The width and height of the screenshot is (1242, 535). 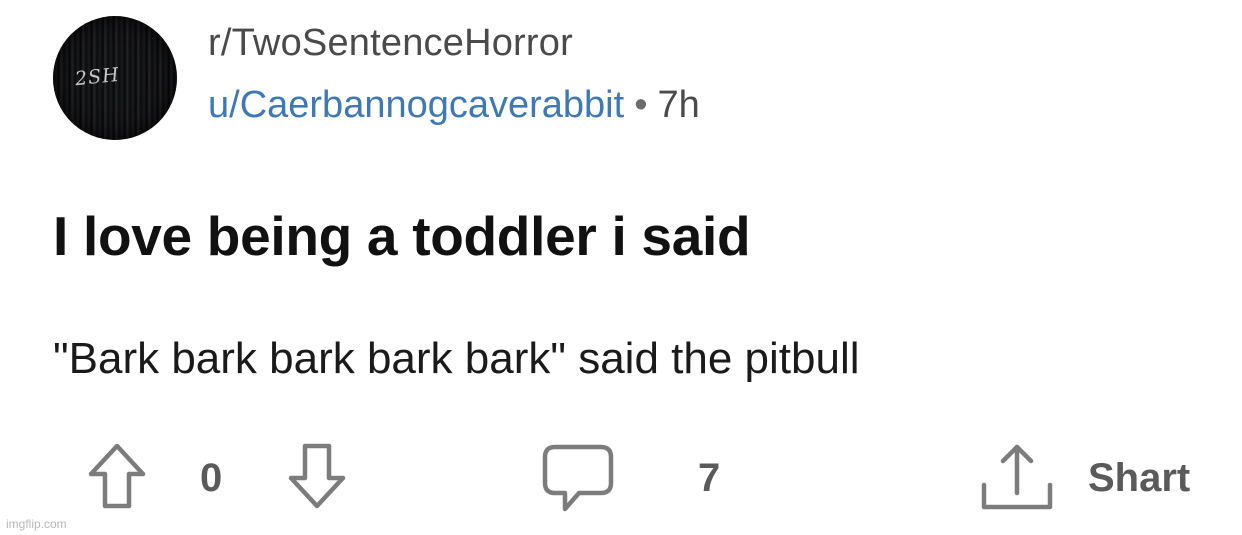 I want to click on post-age: 7h, so click(x=678, y=105).